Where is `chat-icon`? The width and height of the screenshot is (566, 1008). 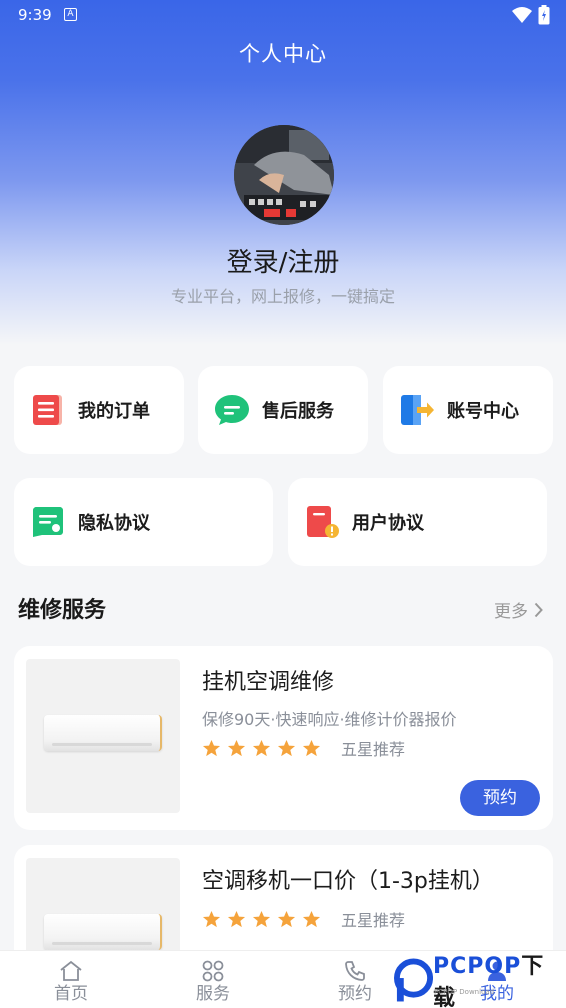
chat-icon is located at coordinates (232, 410).